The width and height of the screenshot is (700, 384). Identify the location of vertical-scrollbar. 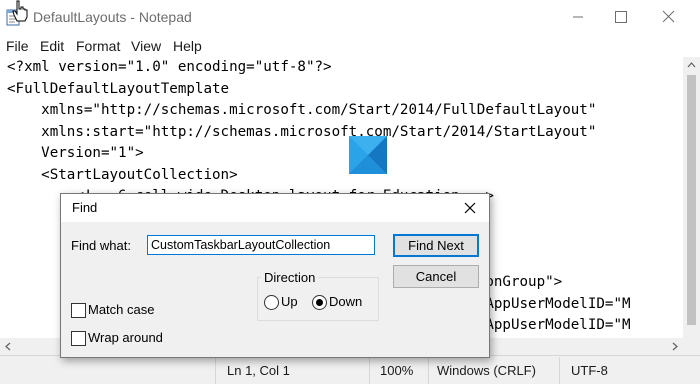
(691, 197).